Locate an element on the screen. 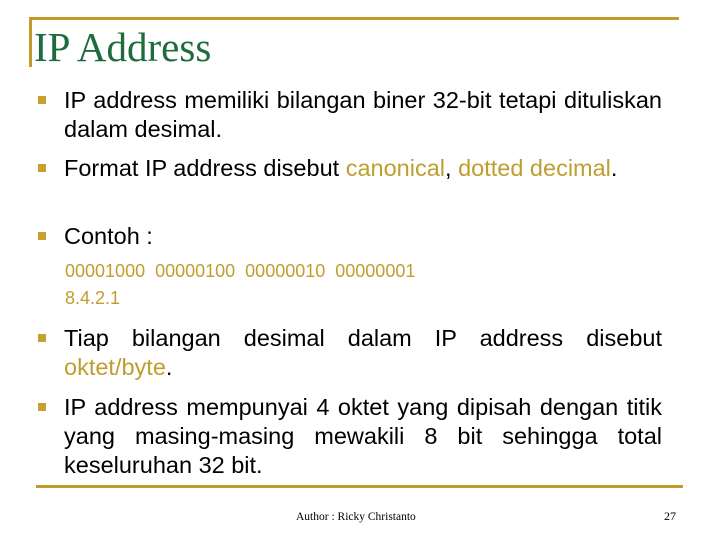 Image resolution: width=720 pixels, height=540 pixels. footer-rule is located at coordinates (359, 486).